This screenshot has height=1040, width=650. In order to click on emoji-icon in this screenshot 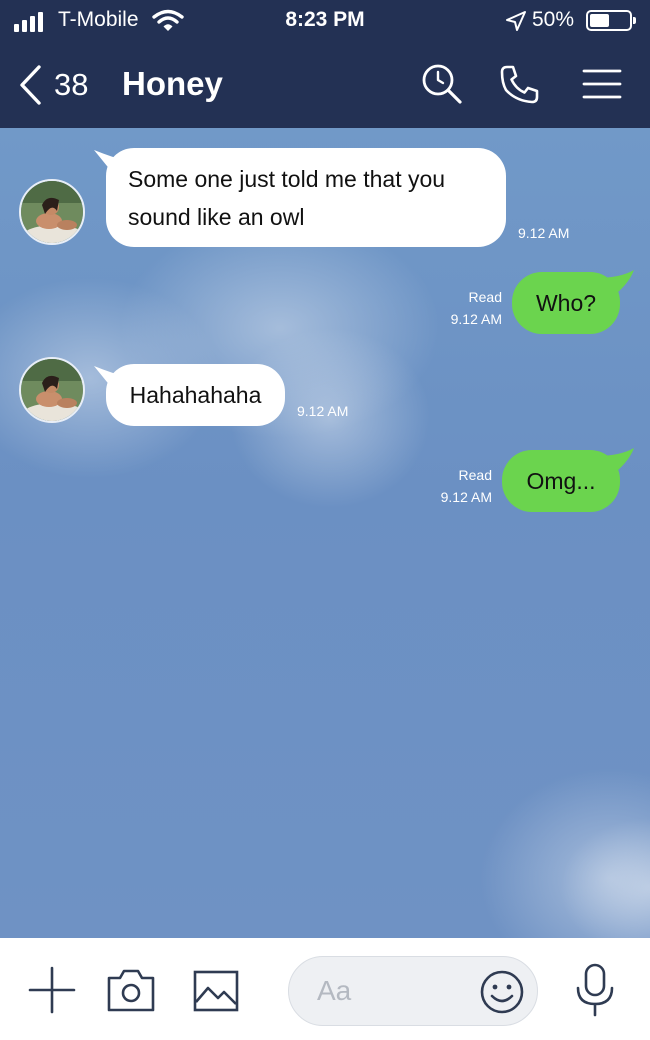, I will do `click(502, 992)`.